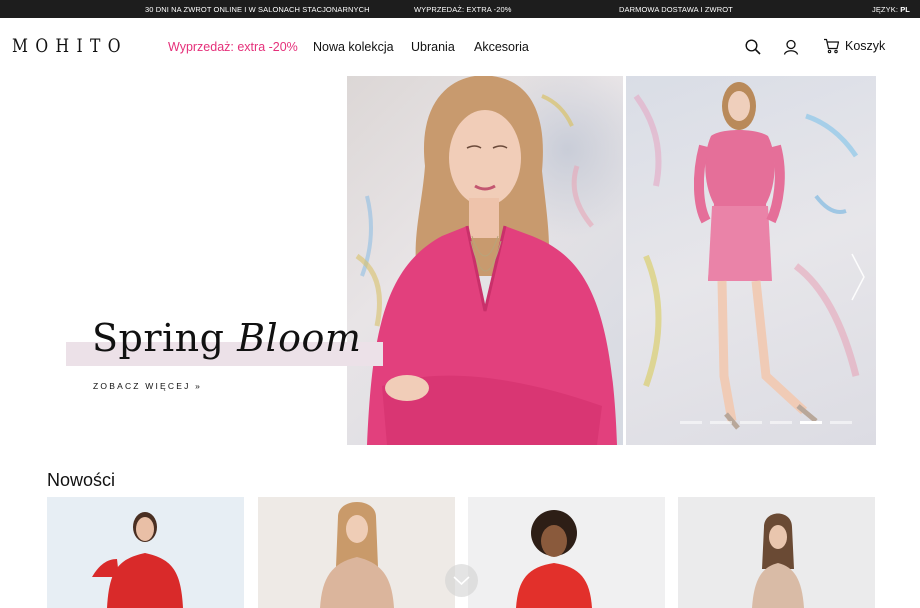 The width and height of the screenshot is (920, 608). I want to click on promo-sale: WYPRZEDAŻ: EXTRA -20%, so click(463, 9).